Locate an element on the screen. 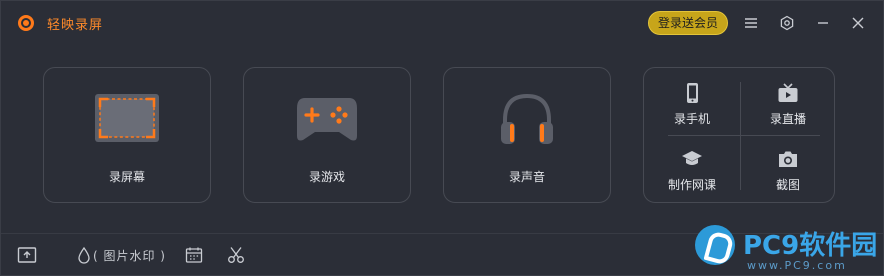 Image resolution: width=884 pixels, height=276 pixels. record-game-card: 录游戏 is located at coordinates (327, 135).